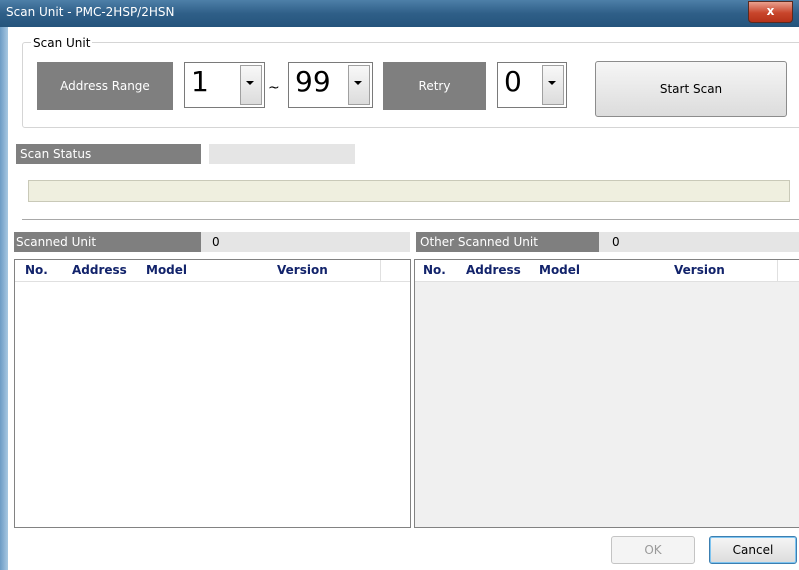 This screenshot has width=799, height=570. What do you see at coordinates (653, 550) in the screenshot?
I see `ok-button: OK` at bounding box center [653, 550].